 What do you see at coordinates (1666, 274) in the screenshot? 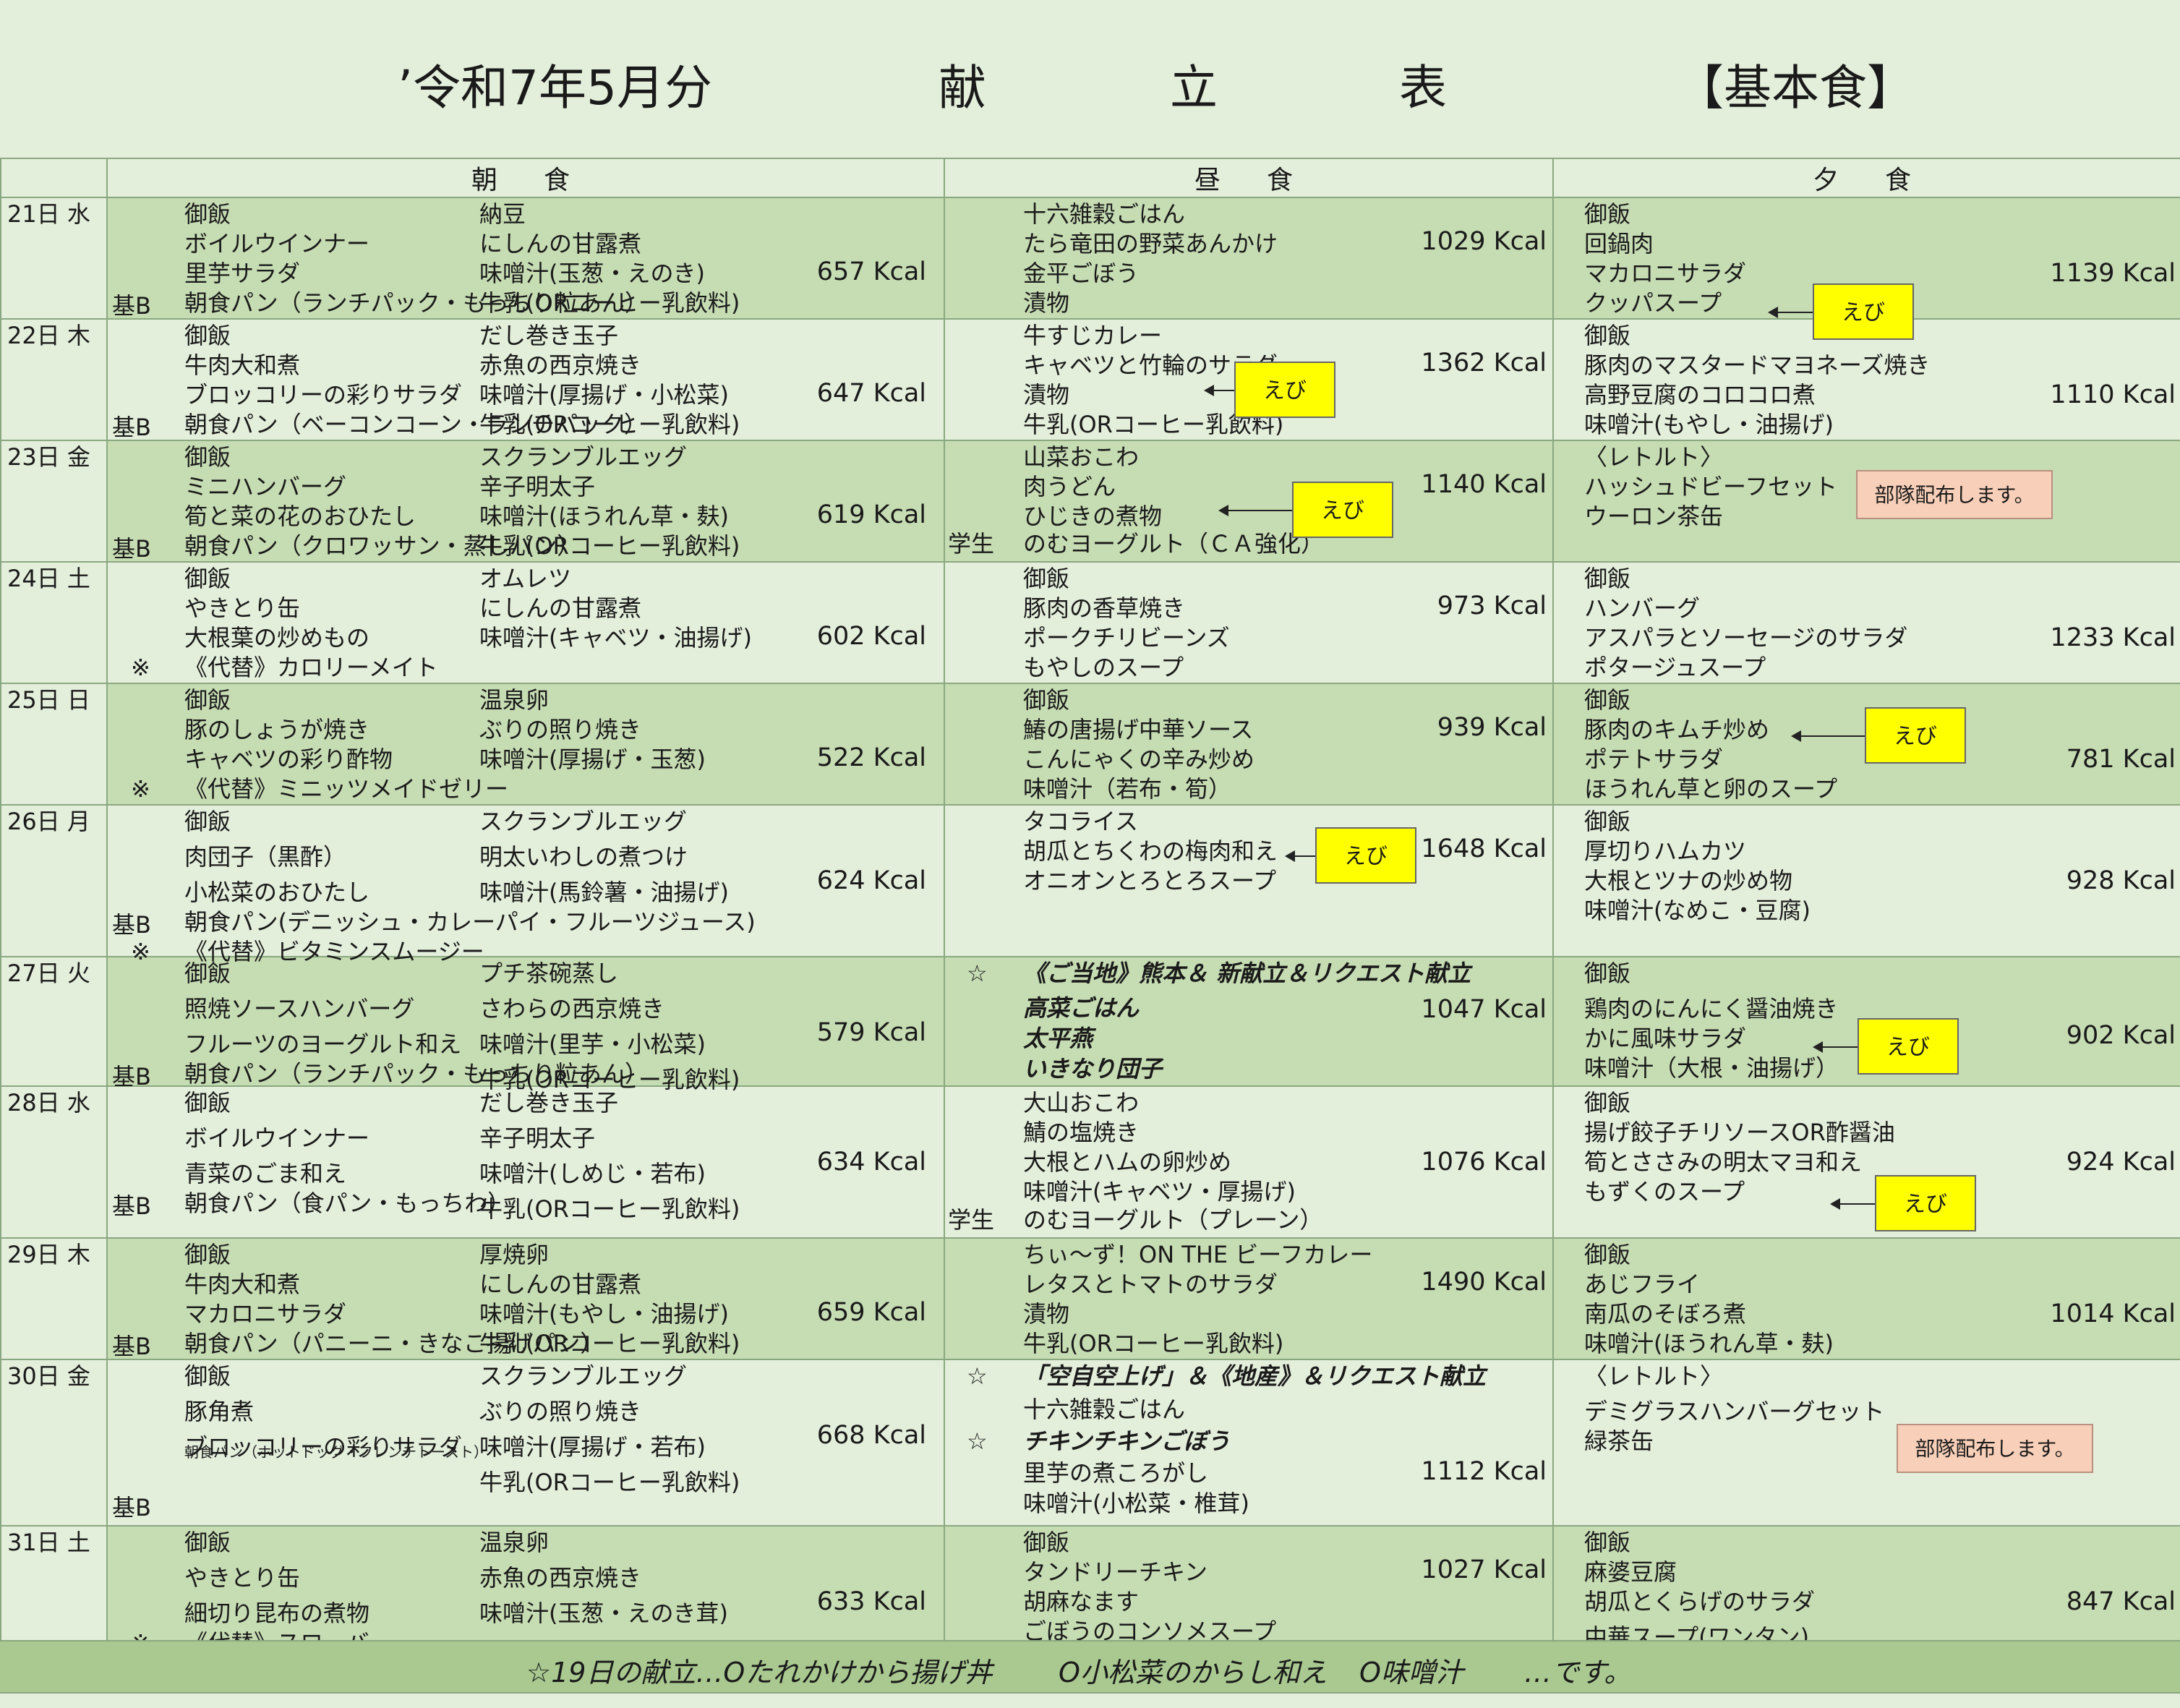
I see `dinner-item: マカロニサラダ` at bounding box center [1666, 274].